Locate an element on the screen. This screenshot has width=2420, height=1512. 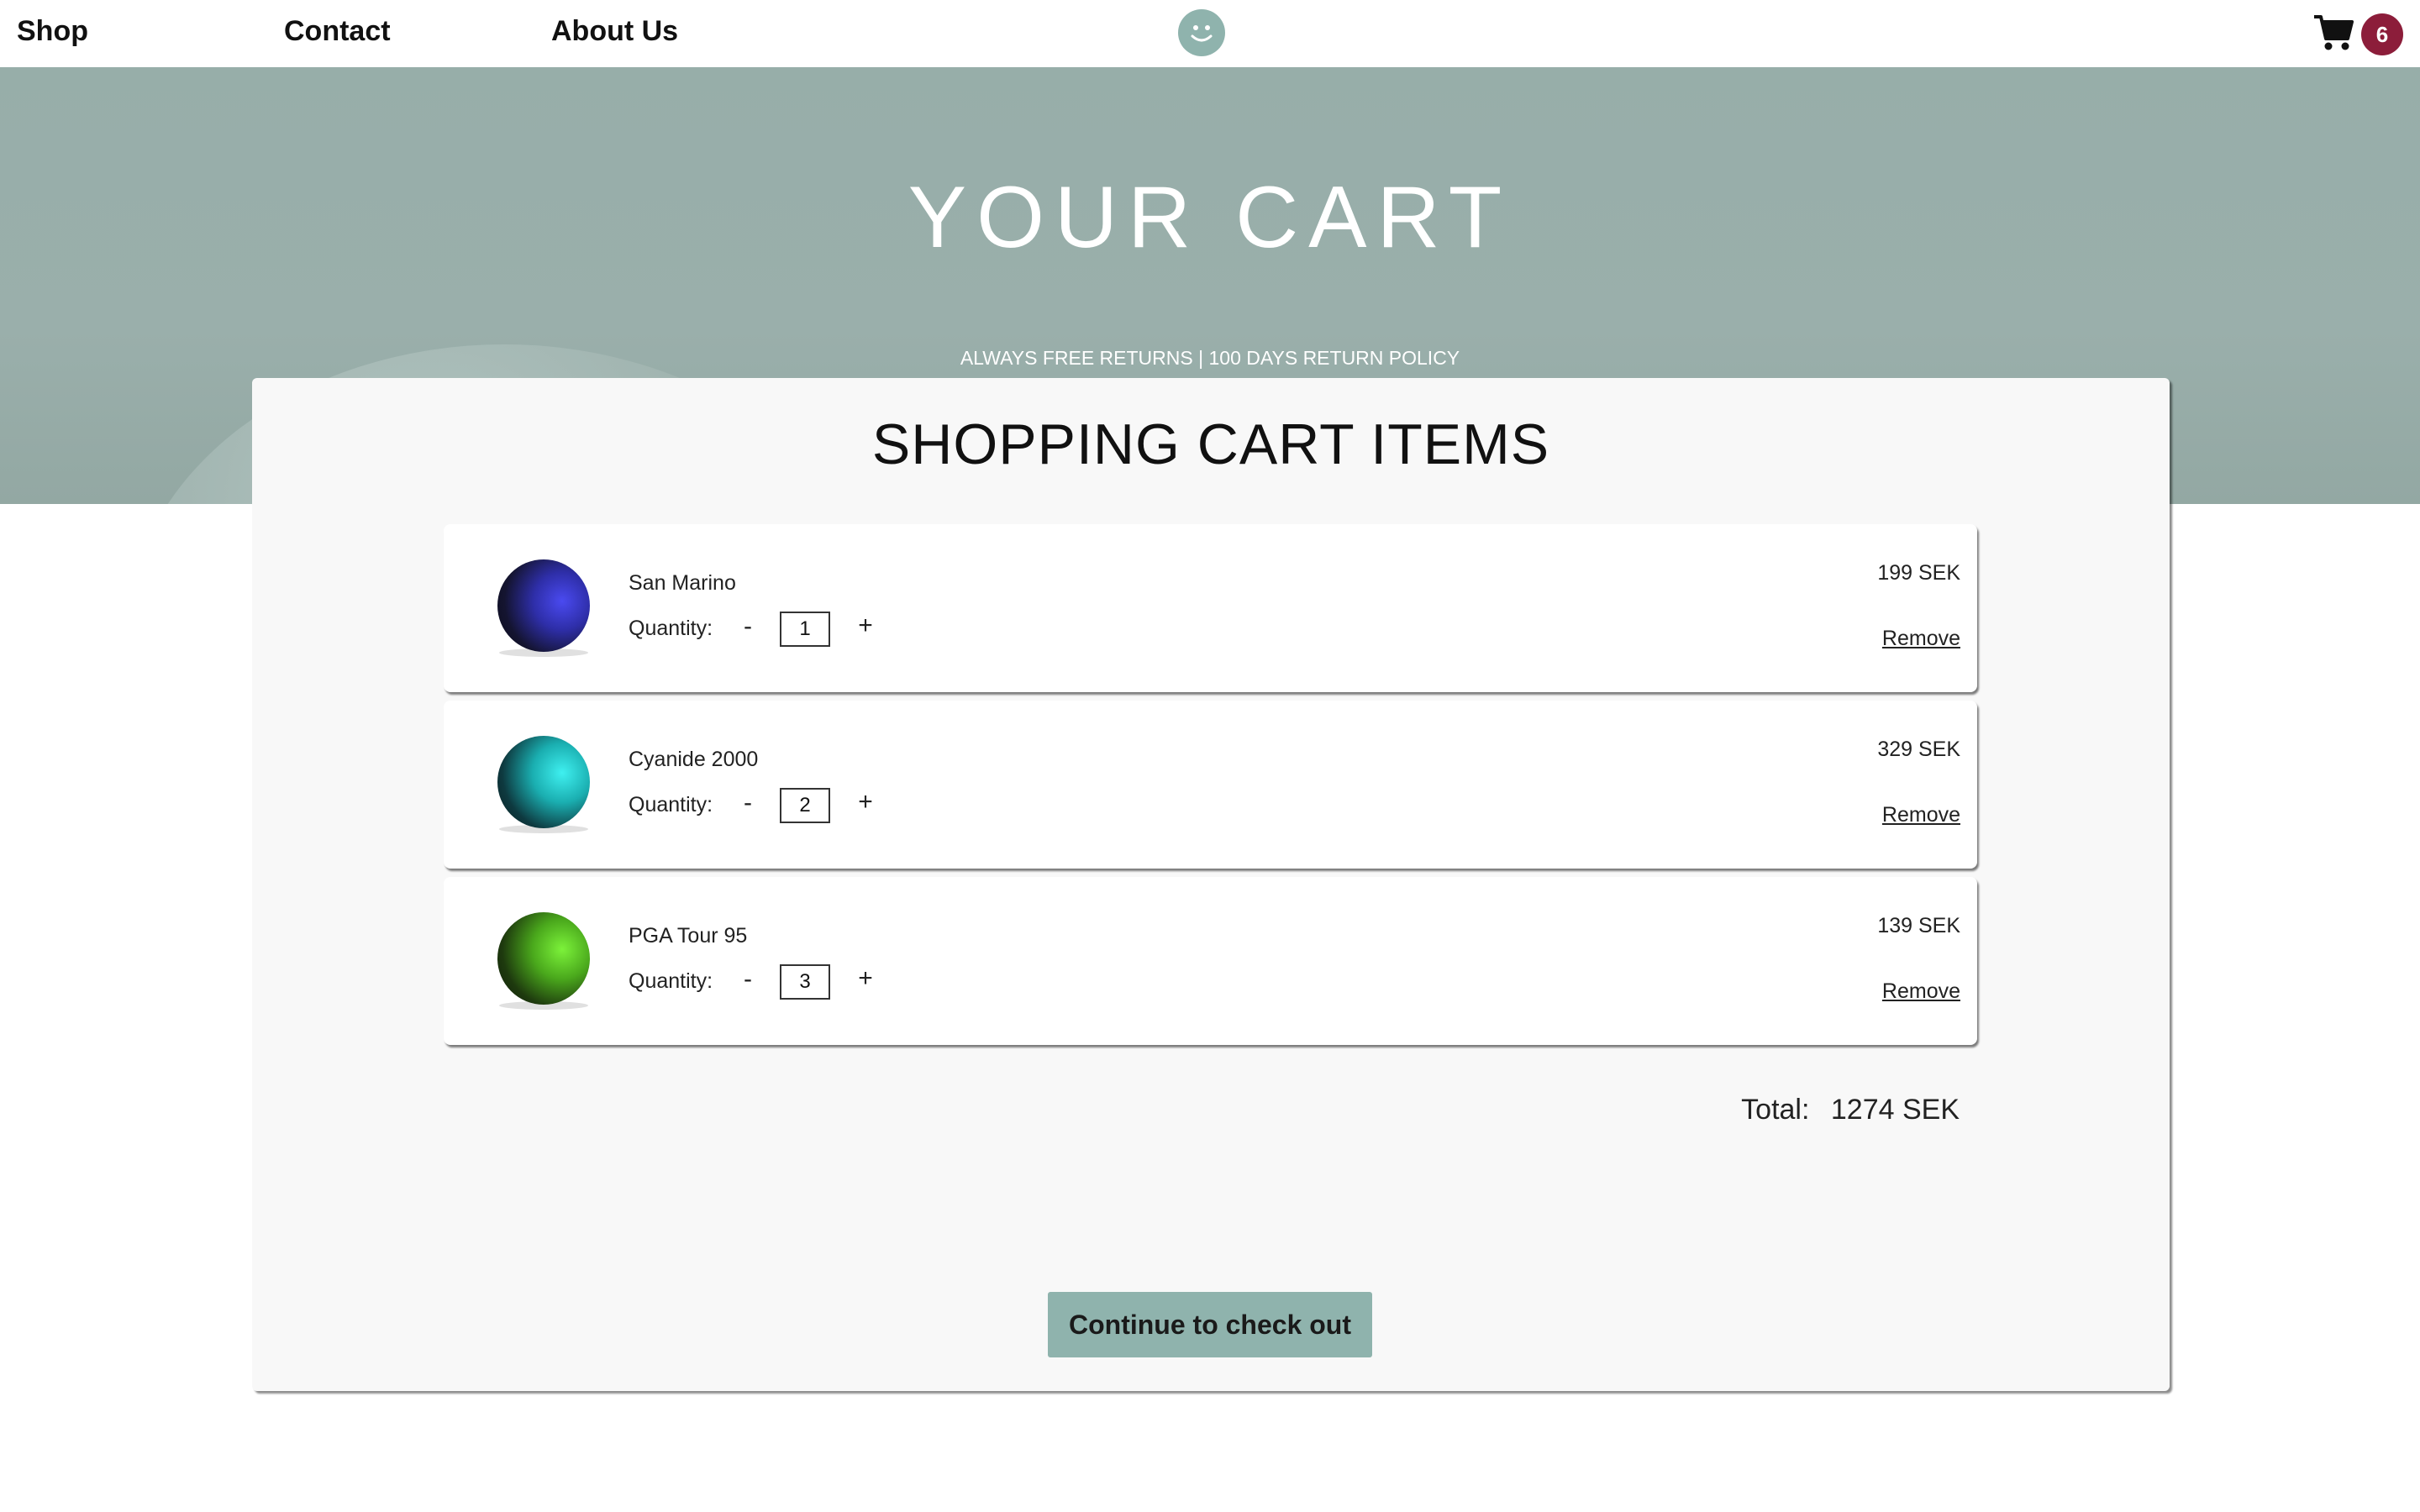
smiley-face-icon is located at coordinates (1201, 32).